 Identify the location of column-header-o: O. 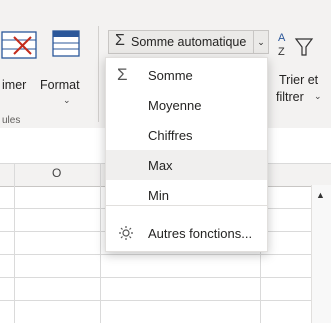
(56, 173).